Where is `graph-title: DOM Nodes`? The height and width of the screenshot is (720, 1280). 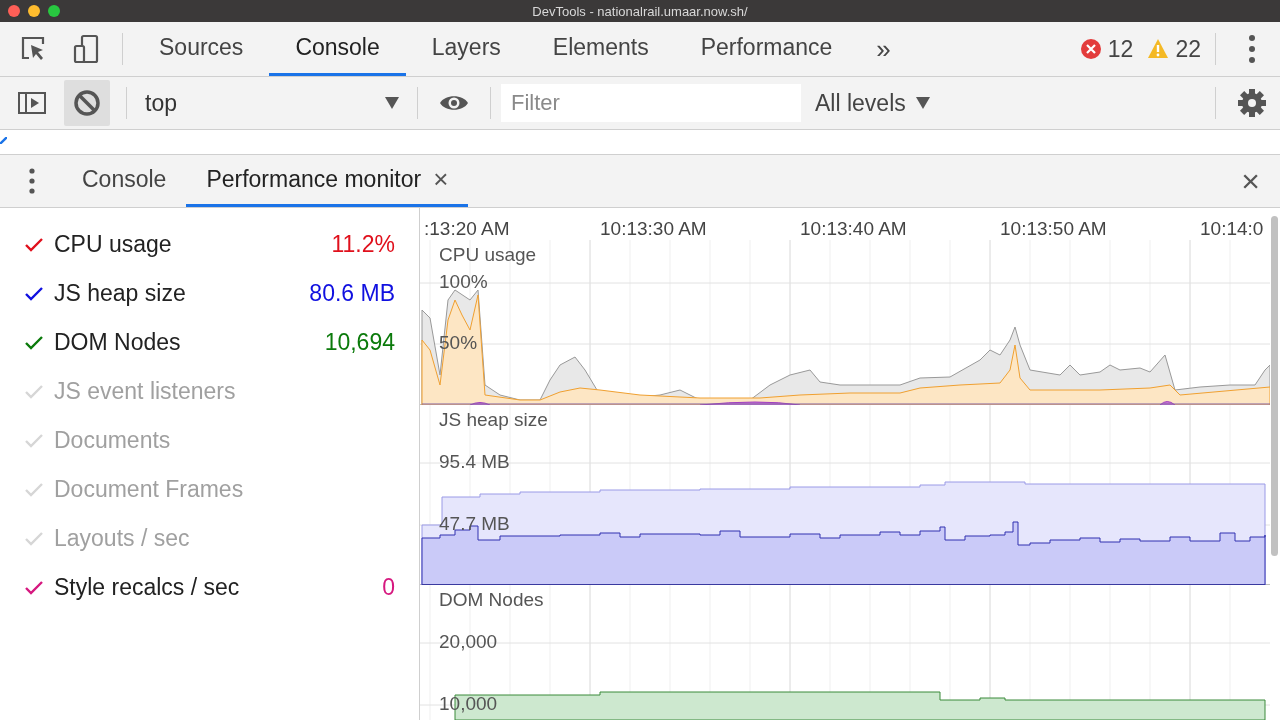 graph-title: DOM Nodes is located at coordinates (491, 600).